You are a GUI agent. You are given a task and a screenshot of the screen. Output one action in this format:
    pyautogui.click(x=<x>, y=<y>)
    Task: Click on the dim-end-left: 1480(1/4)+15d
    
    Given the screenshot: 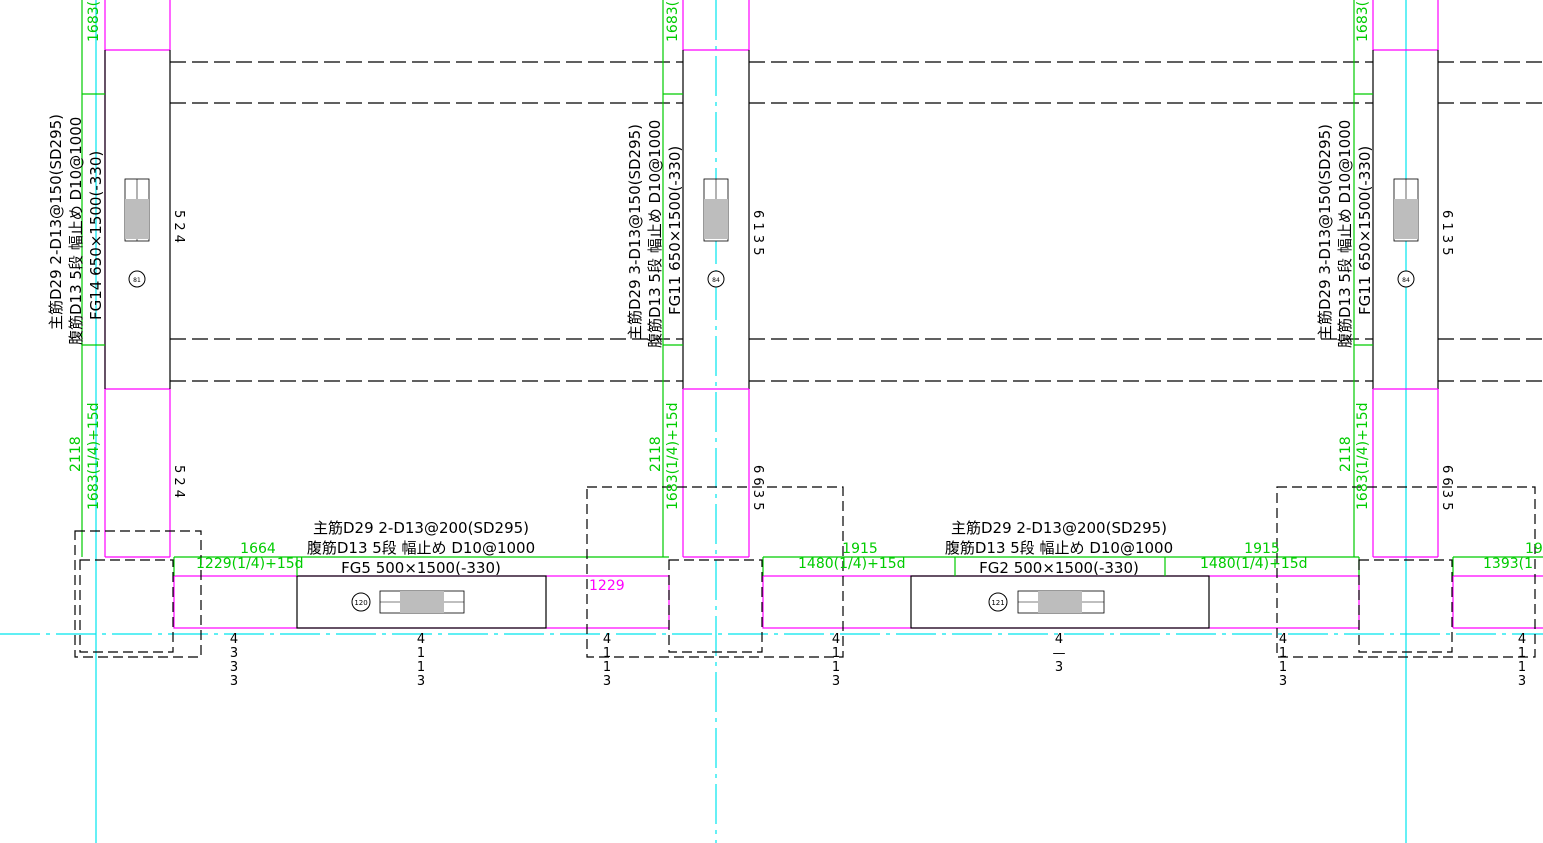 What is the action you would take?
    pyautogui.click(x=852, y=564)
    